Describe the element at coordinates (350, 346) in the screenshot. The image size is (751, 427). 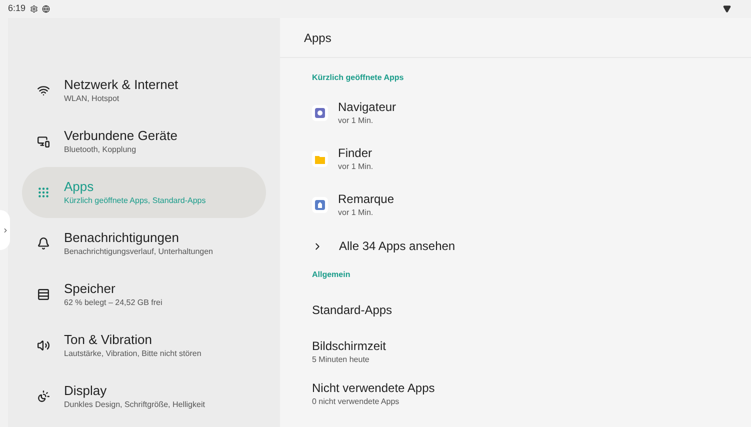
I see `row-title: Bildschirmzeit` at that location.